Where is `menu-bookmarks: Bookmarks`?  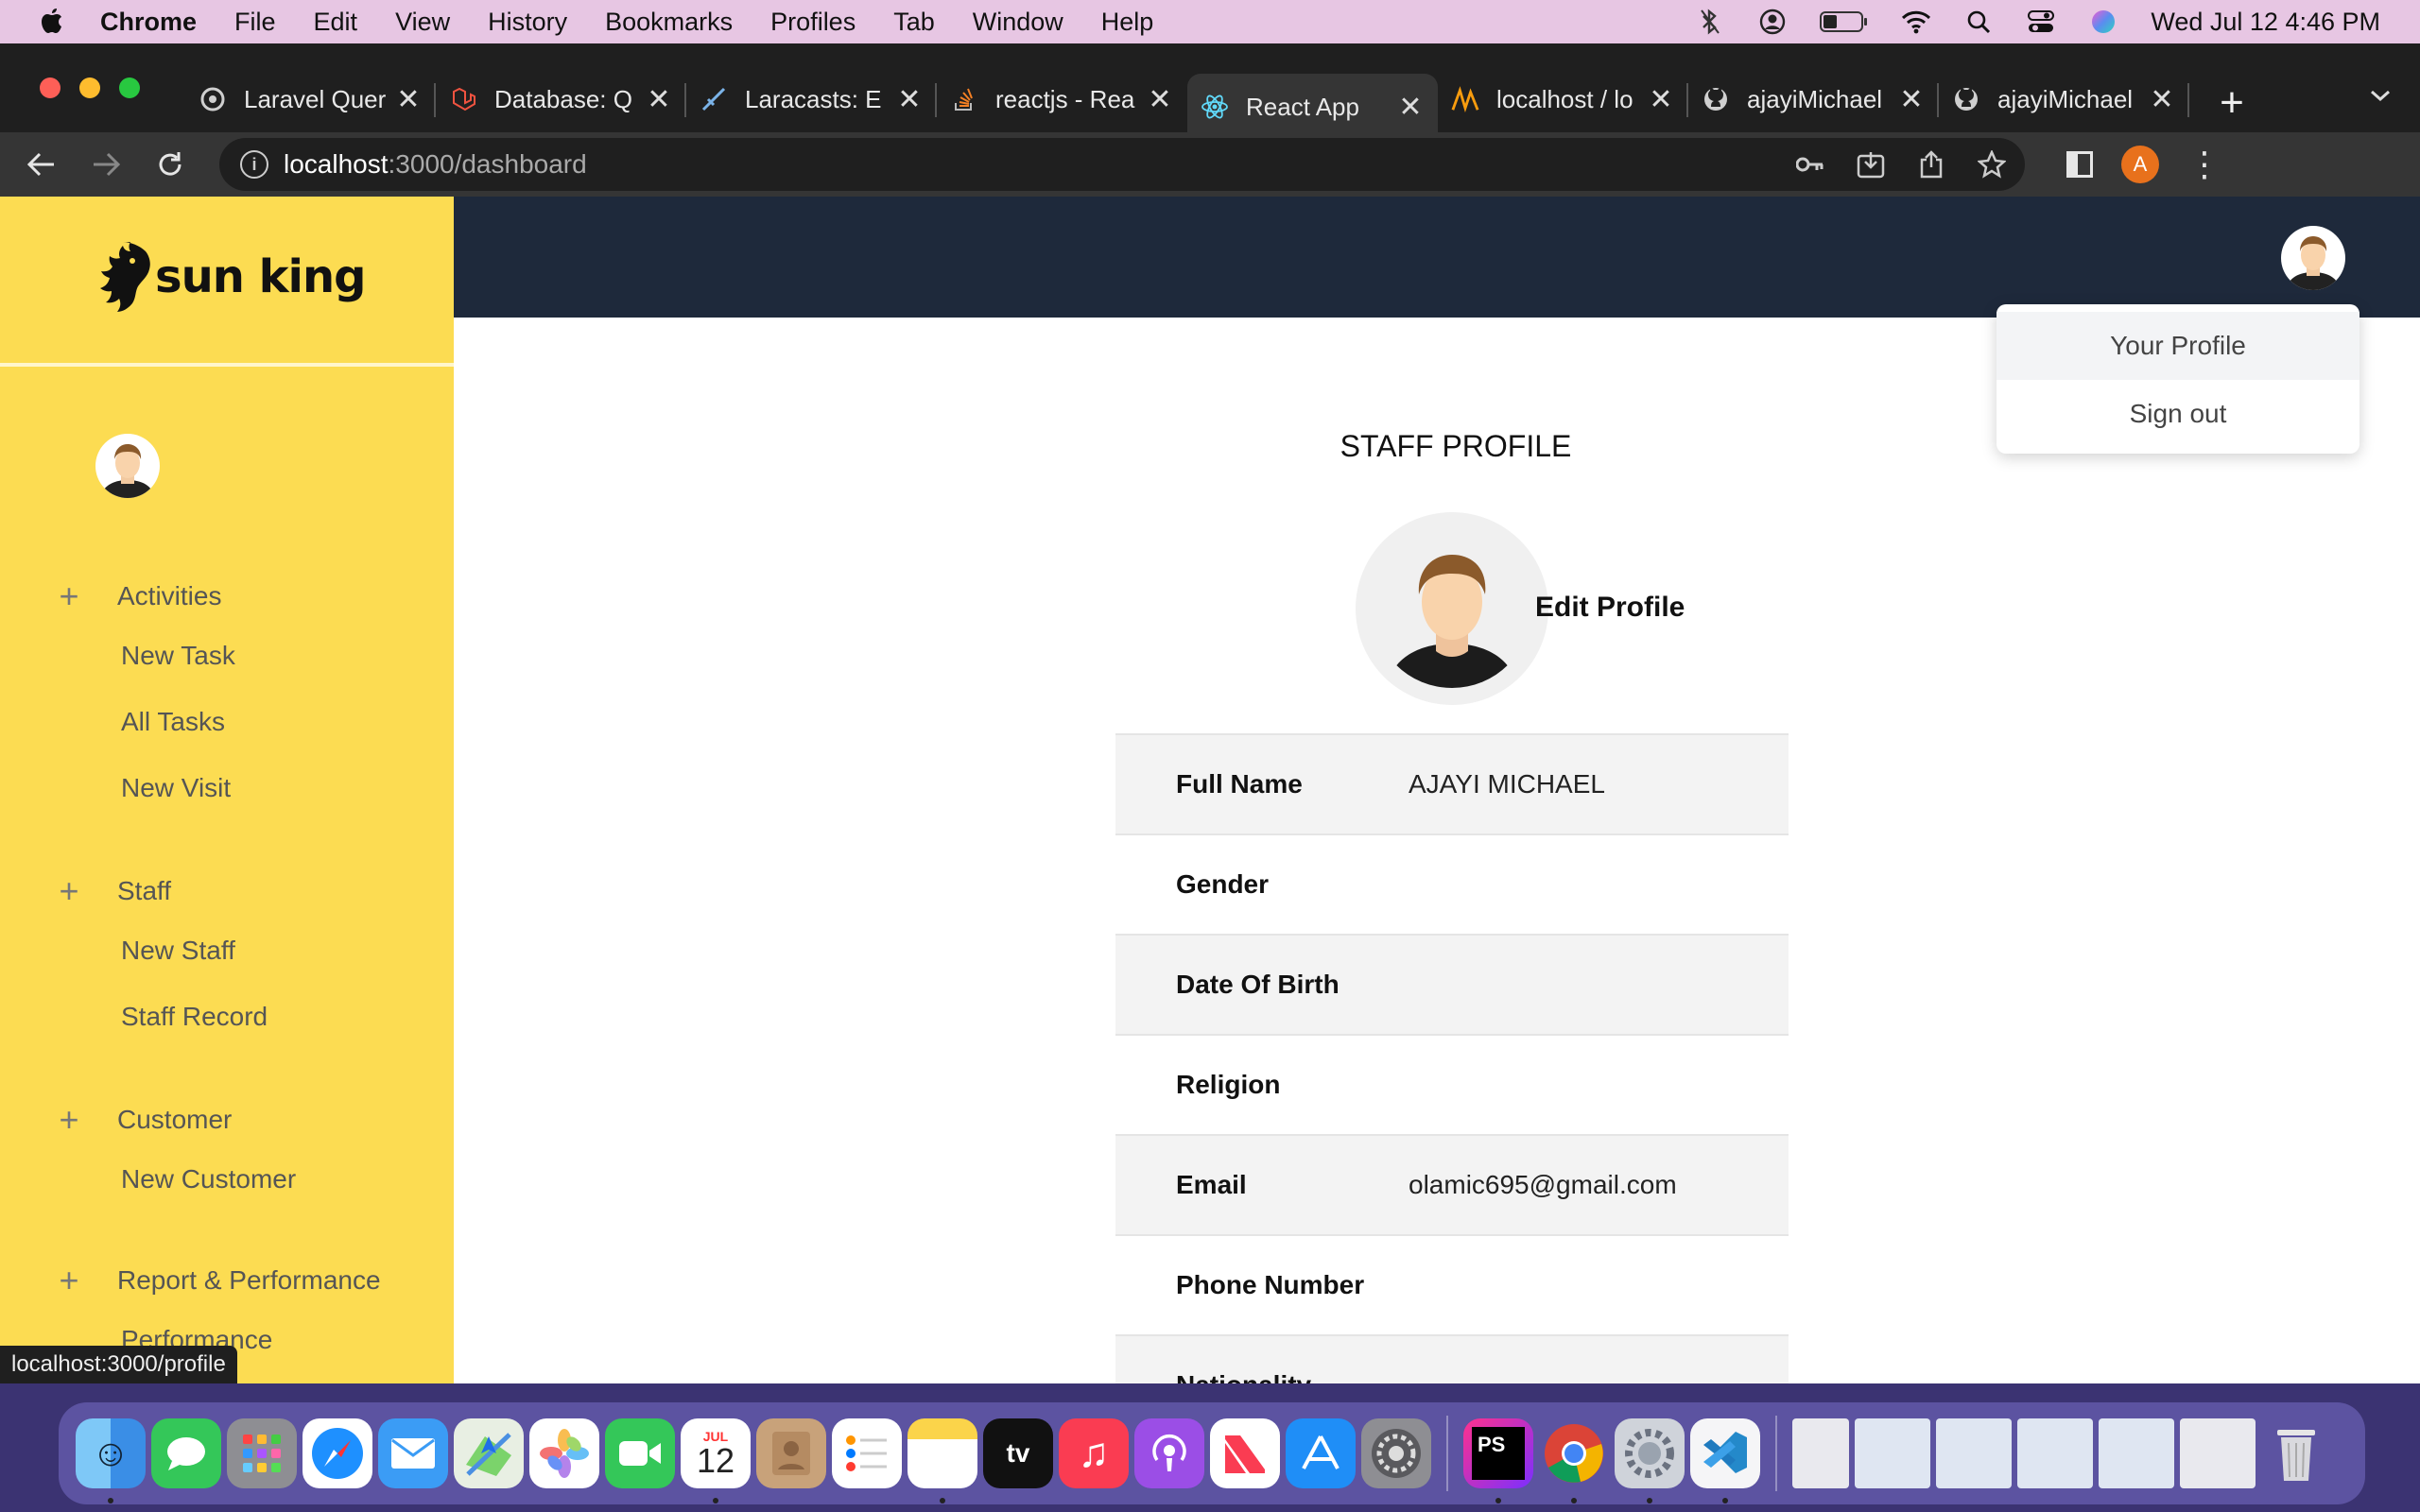
menu-bookmarks: Bookmarks is located at coordinates (669, 22).